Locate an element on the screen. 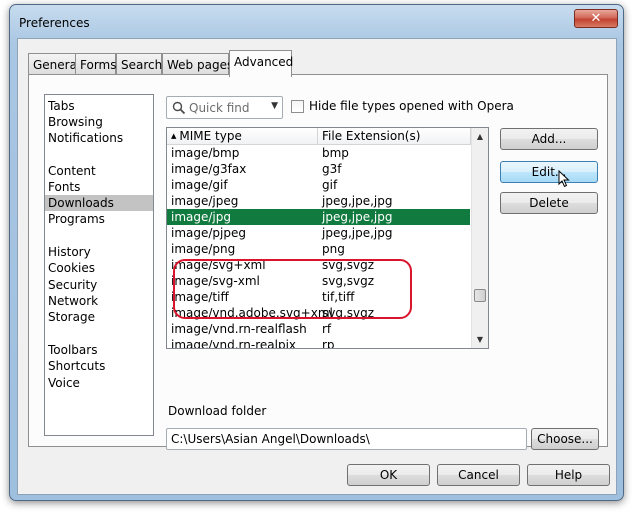  mime-row: image/bmp bmp is located at coordinates (318, 153).